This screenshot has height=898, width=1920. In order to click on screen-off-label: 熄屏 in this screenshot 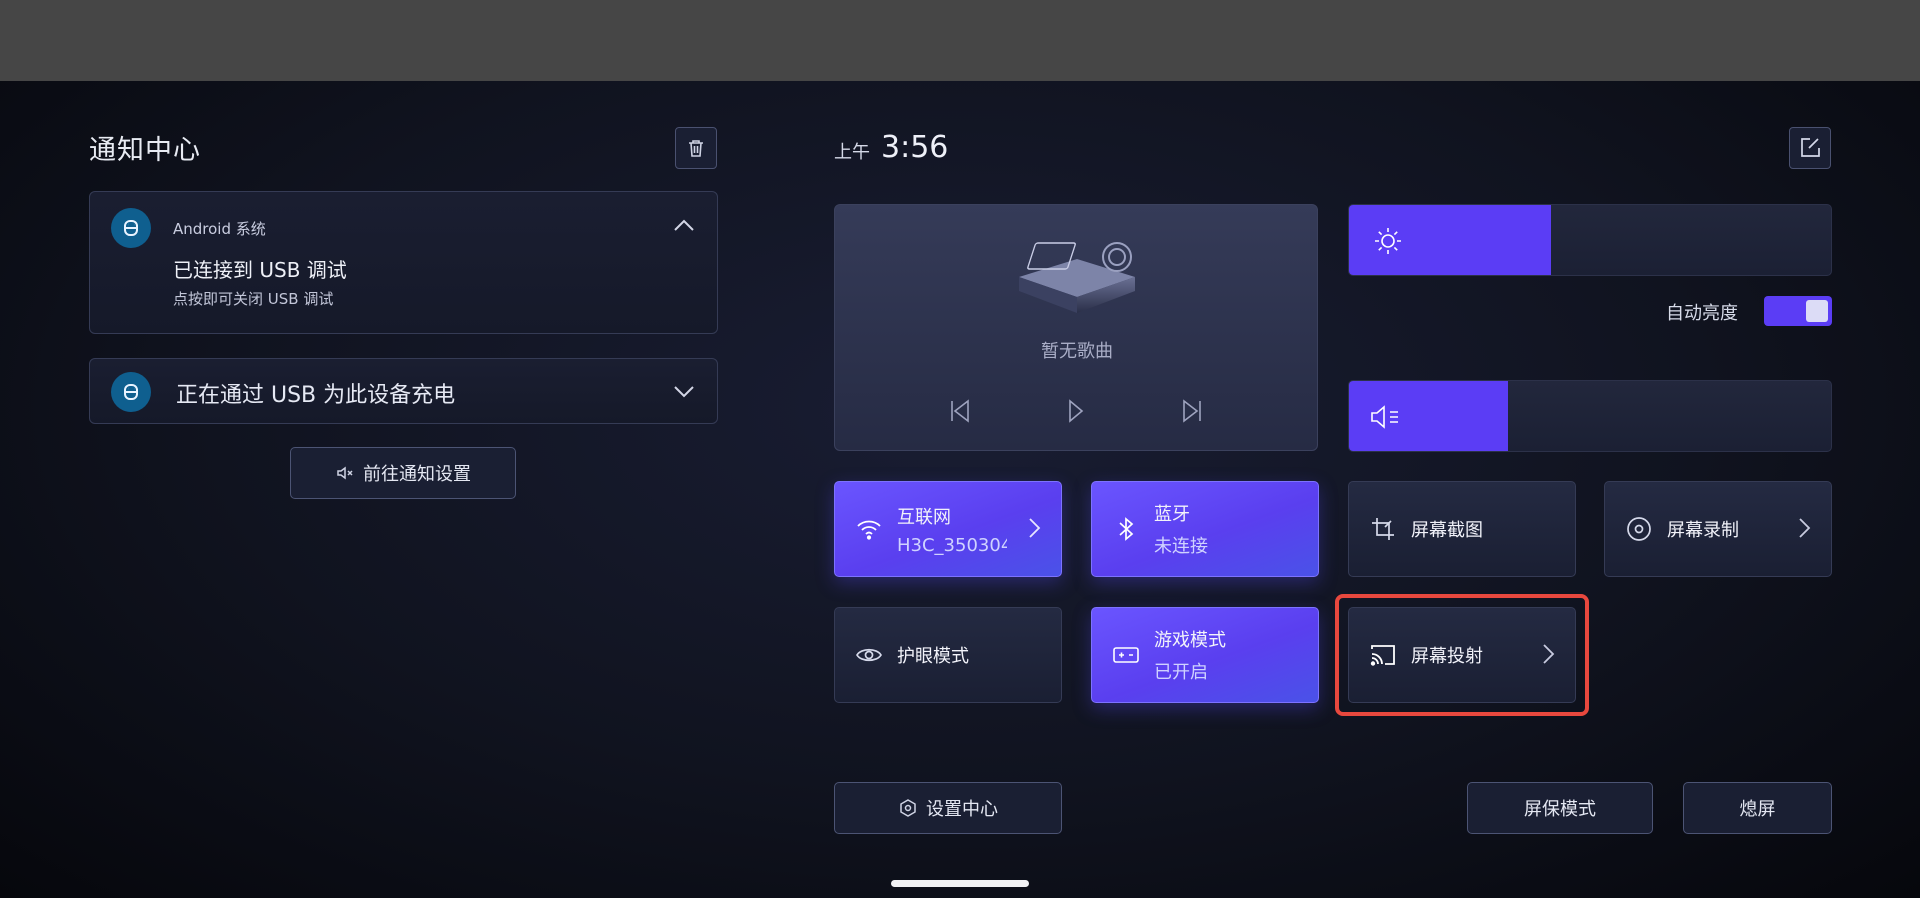, I will do `click(1757, 809)`.